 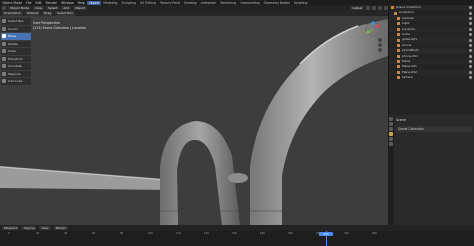 What do you see at coordinates (228, 3) in the screenshot?
I see `workspace-tab: Rendering` at bounding box center [228, 3].